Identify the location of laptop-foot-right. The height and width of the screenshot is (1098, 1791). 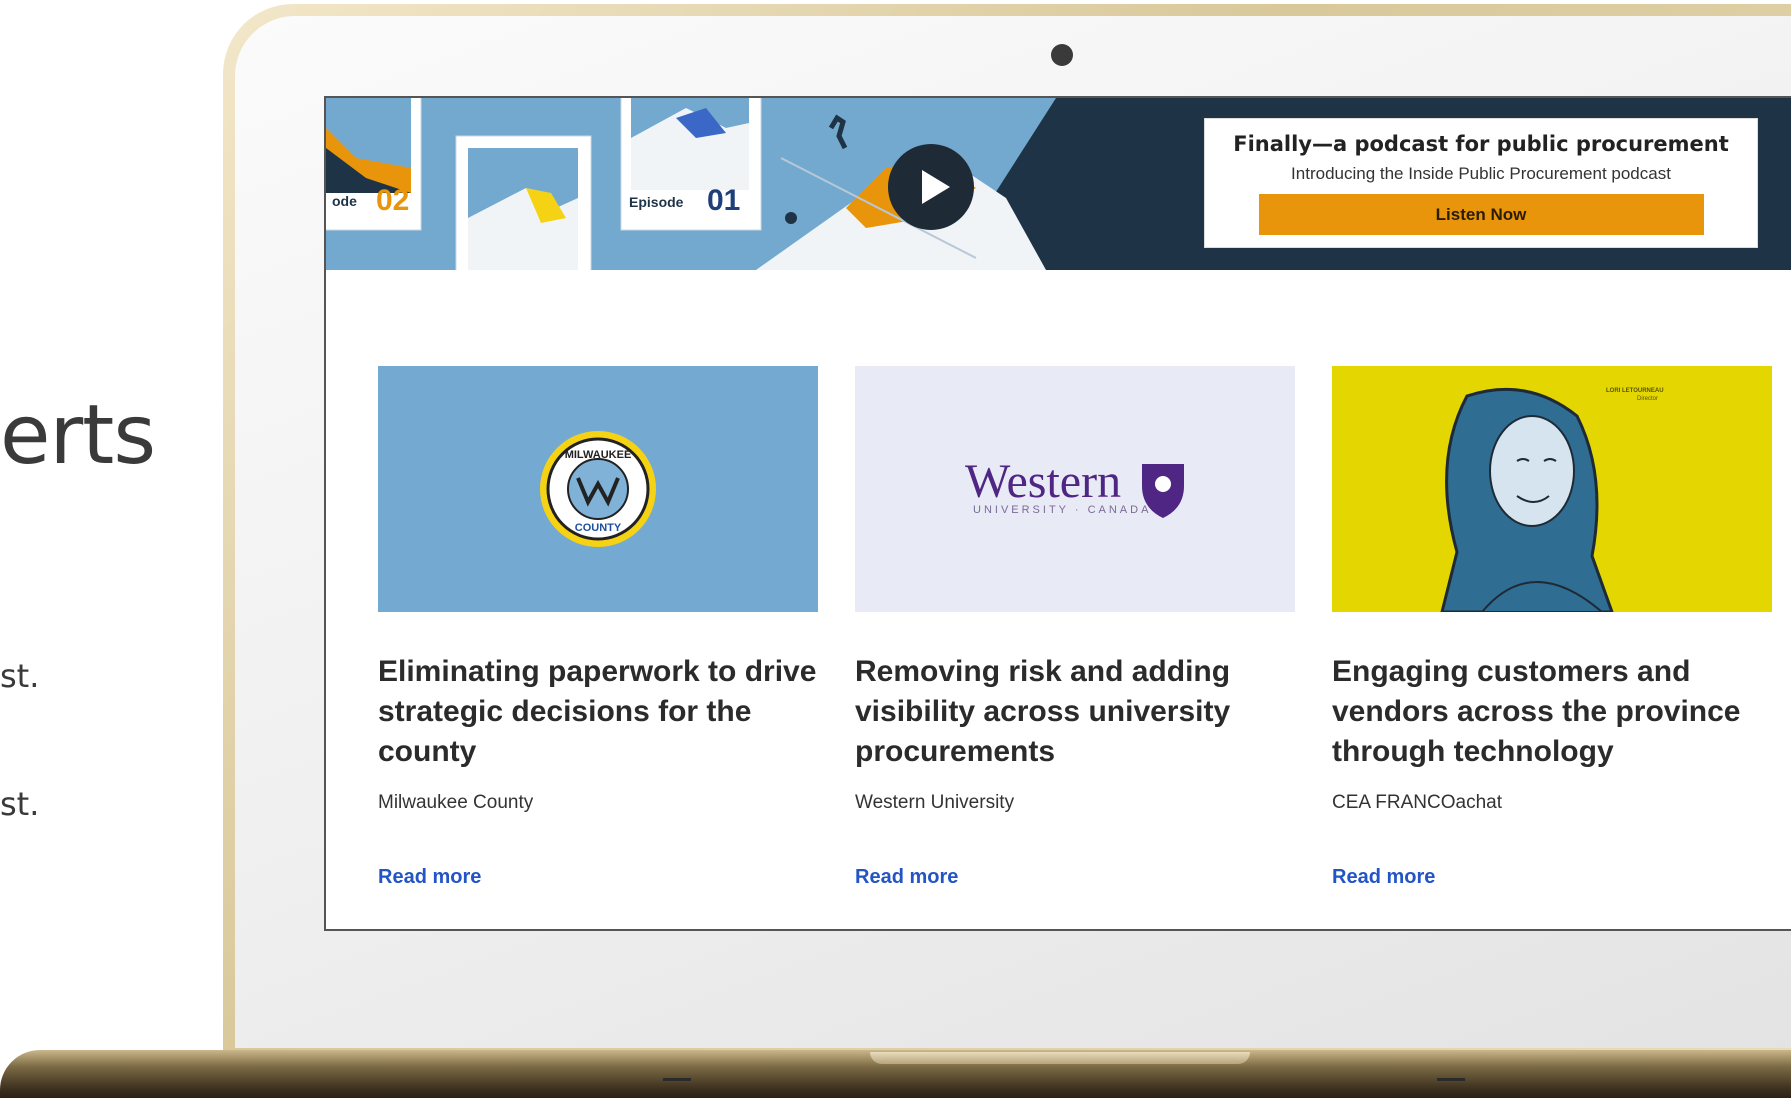
(1451, 1079).